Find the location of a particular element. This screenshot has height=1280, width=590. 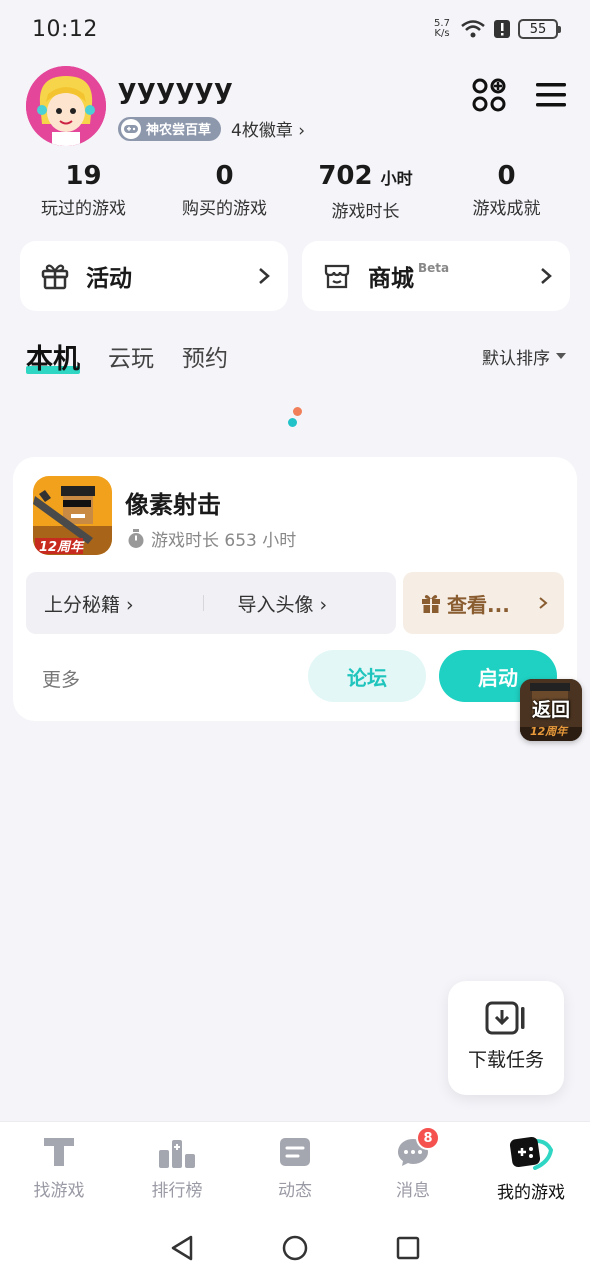

download-task-button: 下载任务 is located at coordinates (506, 1038).